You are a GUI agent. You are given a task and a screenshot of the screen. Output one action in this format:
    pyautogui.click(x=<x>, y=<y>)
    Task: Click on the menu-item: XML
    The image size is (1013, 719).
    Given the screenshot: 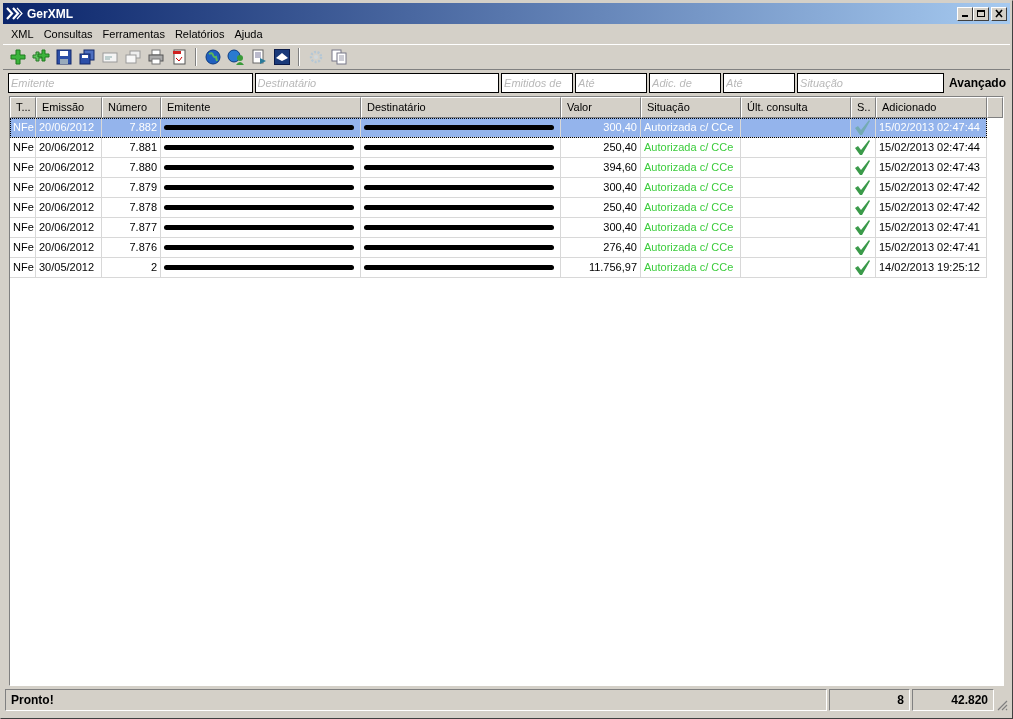 What is the action you would take?
    pyautogui.click(x=22, y=34)
    